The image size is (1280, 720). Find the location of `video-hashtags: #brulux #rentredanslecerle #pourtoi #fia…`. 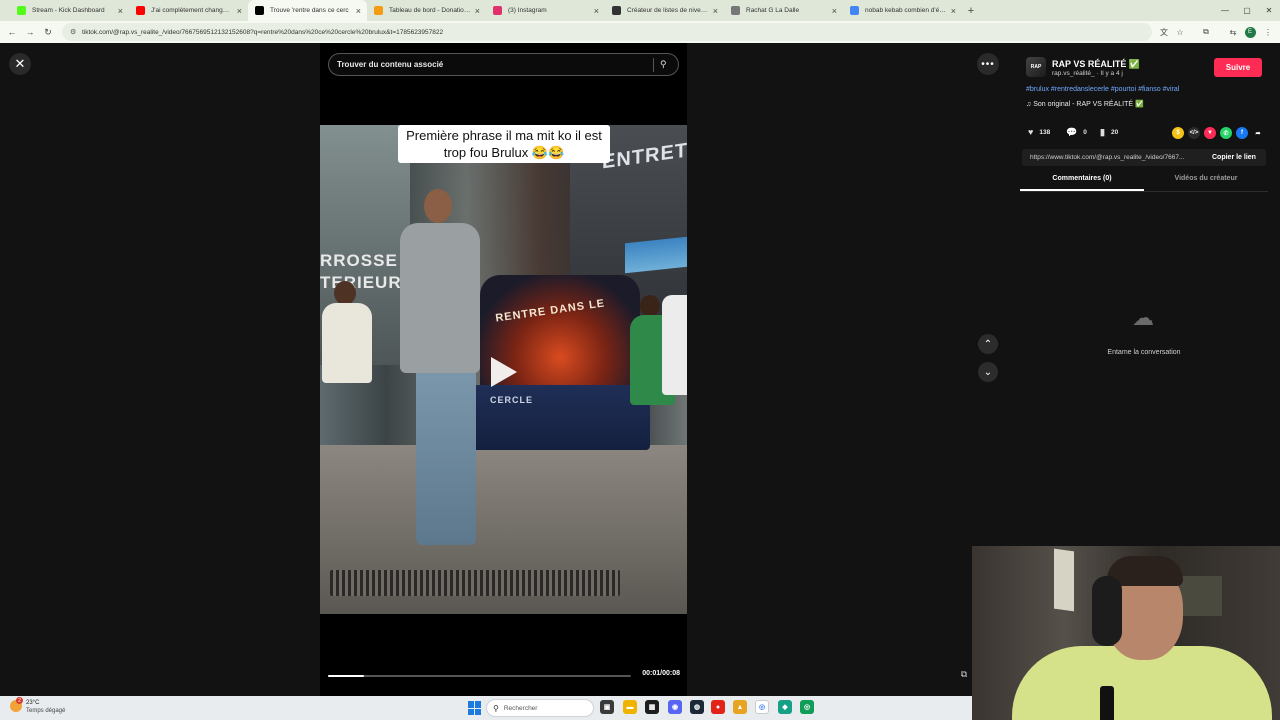

video-hashtags: #brulux #rentredanslecerle #pourtoi #fia… is located at coordinates (1102, 89).